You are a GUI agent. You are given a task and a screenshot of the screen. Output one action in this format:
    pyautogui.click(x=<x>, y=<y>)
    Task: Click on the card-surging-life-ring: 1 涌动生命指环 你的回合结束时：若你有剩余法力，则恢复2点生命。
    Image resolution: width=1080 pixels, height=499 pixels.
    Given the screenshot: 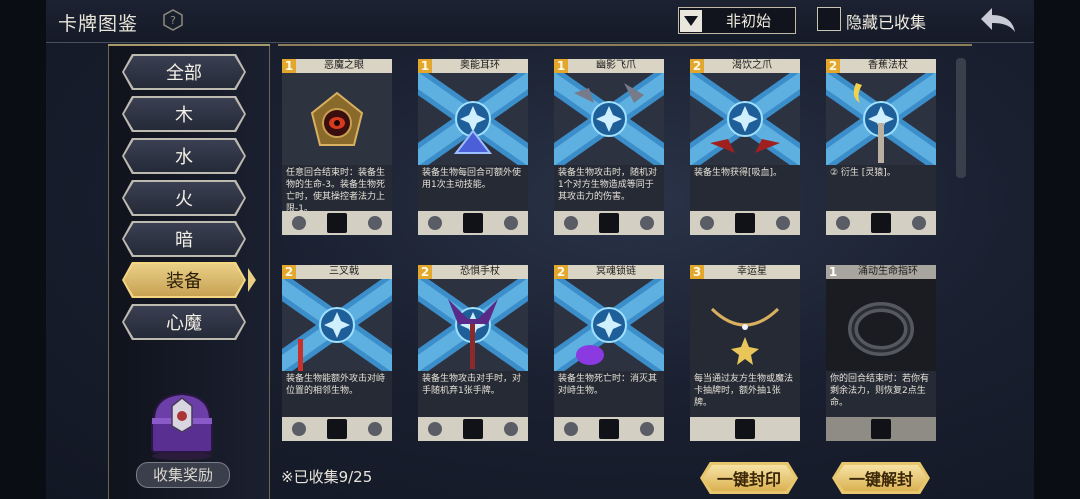 What is the action you would take?
    pyautogui.click(x=881, y=354)
    